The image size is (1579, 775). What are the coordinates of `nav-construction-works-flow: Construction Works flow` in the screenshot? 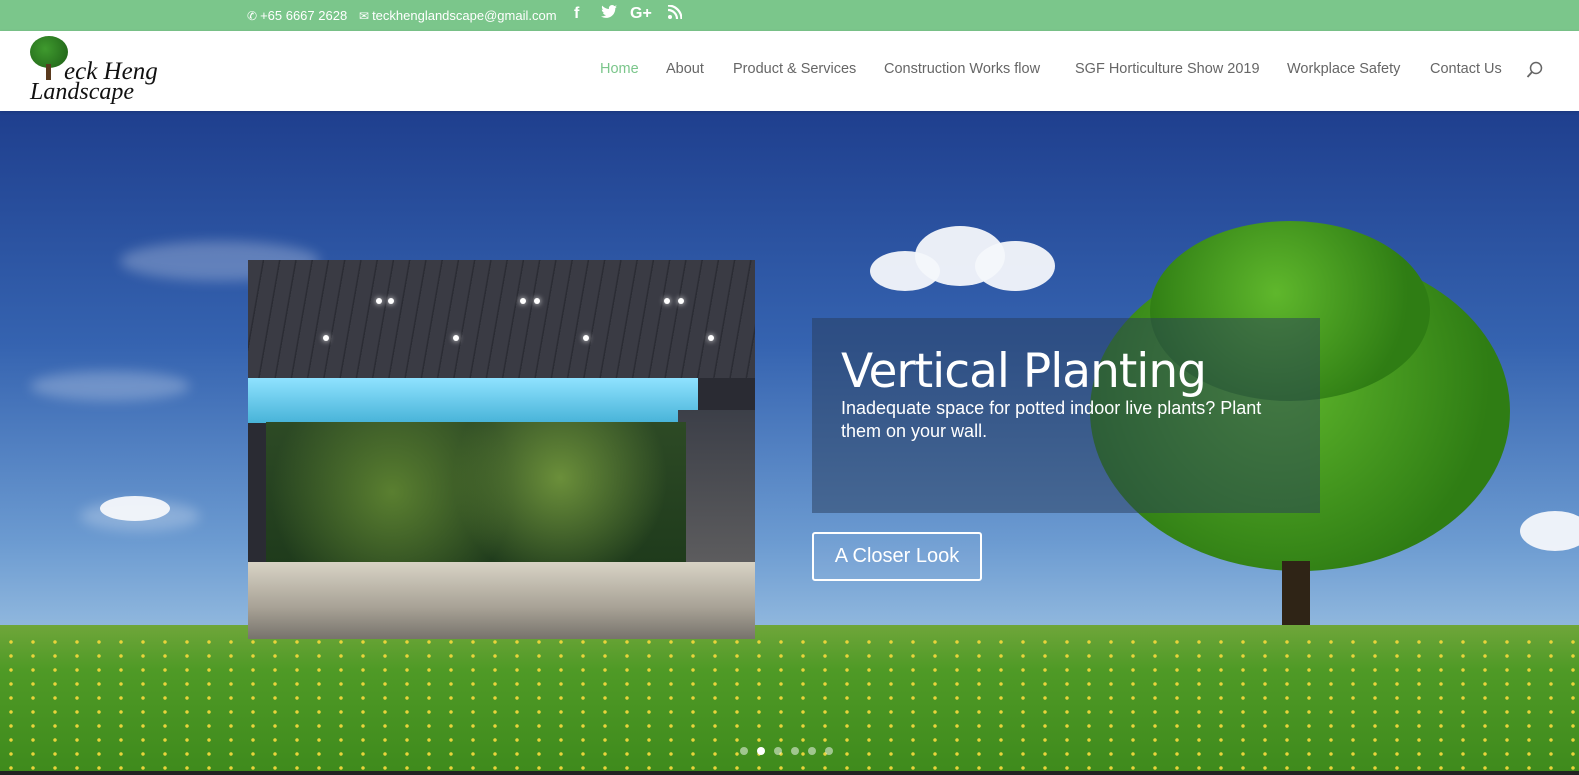 It's located at (962, 69).